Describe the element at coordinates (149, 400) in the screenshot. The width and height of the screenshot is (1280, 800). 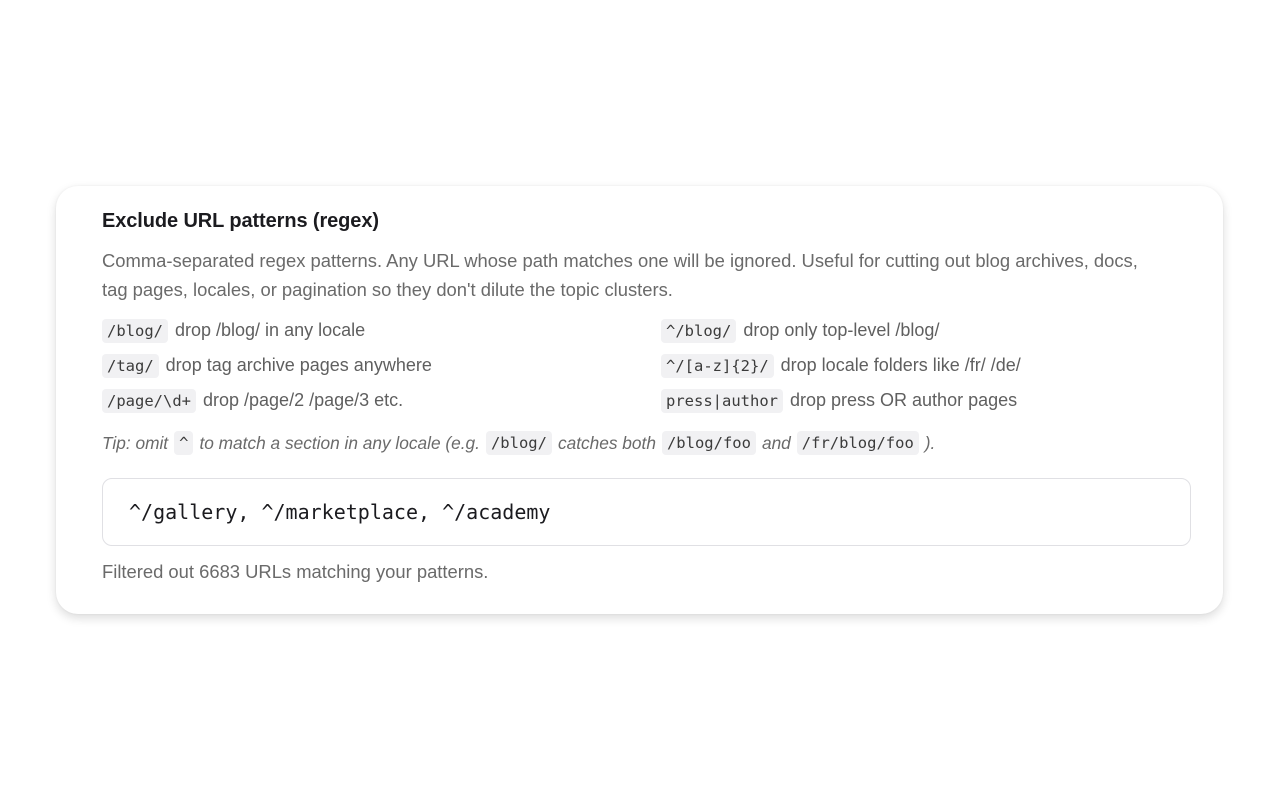
I see `example-pattern: /page/\d+` at that location.